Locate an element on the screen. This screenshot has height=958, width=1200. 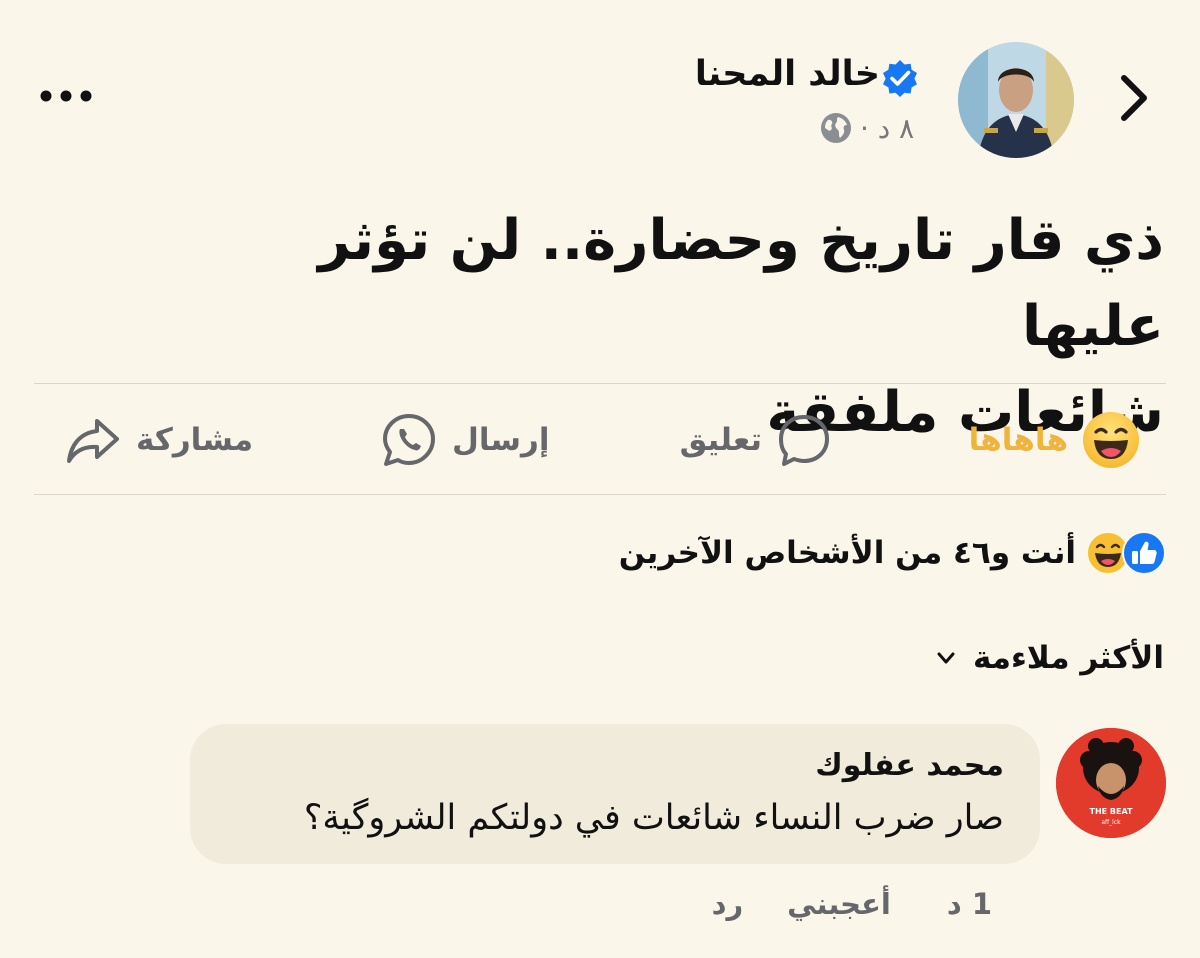
haha-reaction-label: هاهاها is located at coordinates (1018, 440).